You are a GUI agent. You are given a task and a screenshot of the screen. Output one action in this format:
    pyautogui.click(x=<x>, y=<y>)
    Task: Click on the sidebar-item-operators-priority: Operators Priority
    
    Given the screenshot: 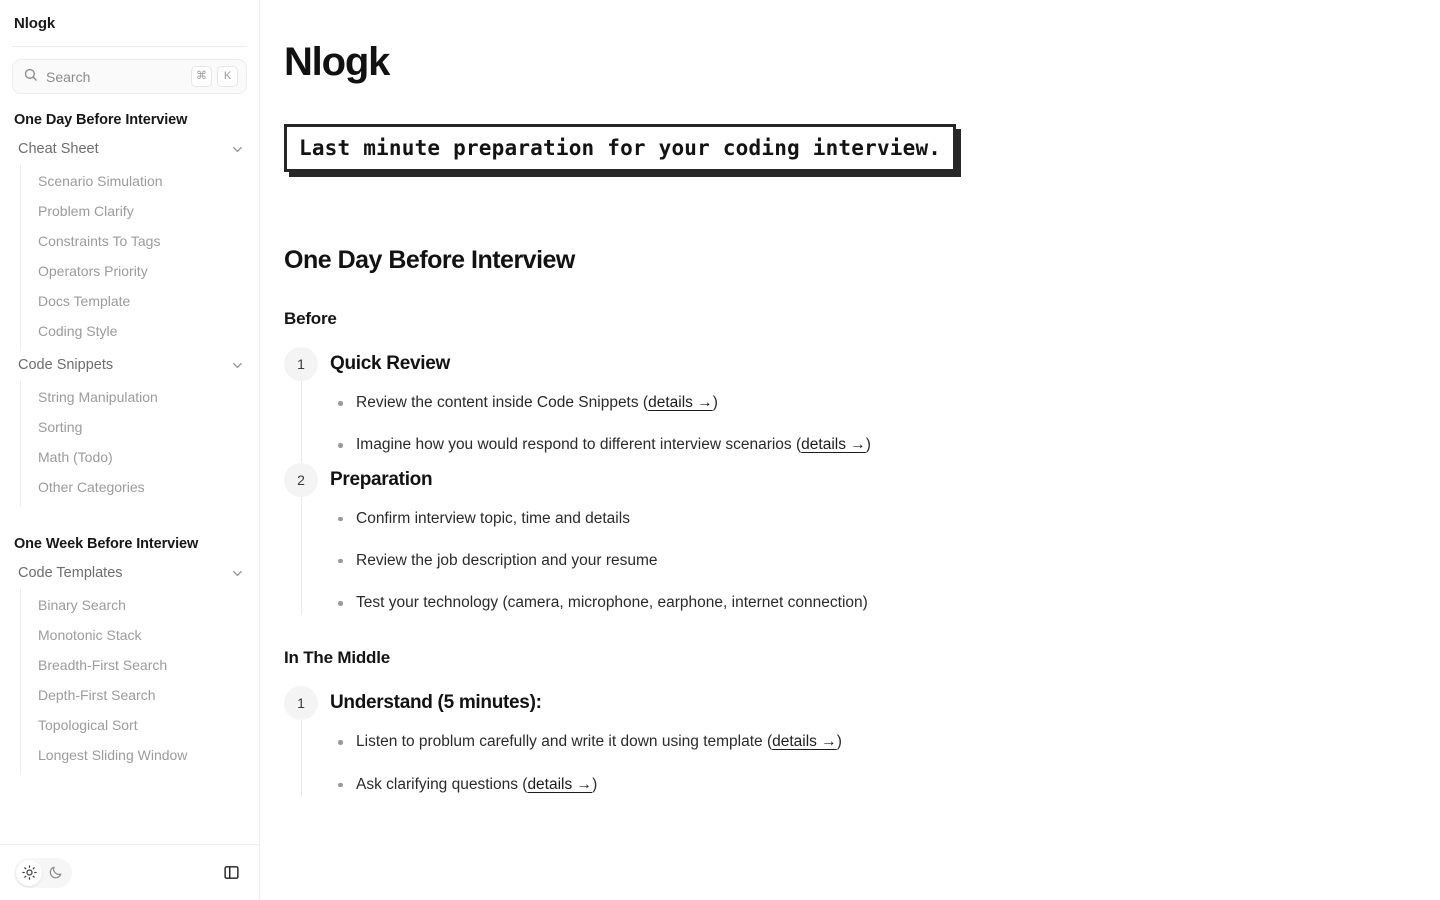 What is the action you would take?
    pyautogui.click(x=140, y=271)
    